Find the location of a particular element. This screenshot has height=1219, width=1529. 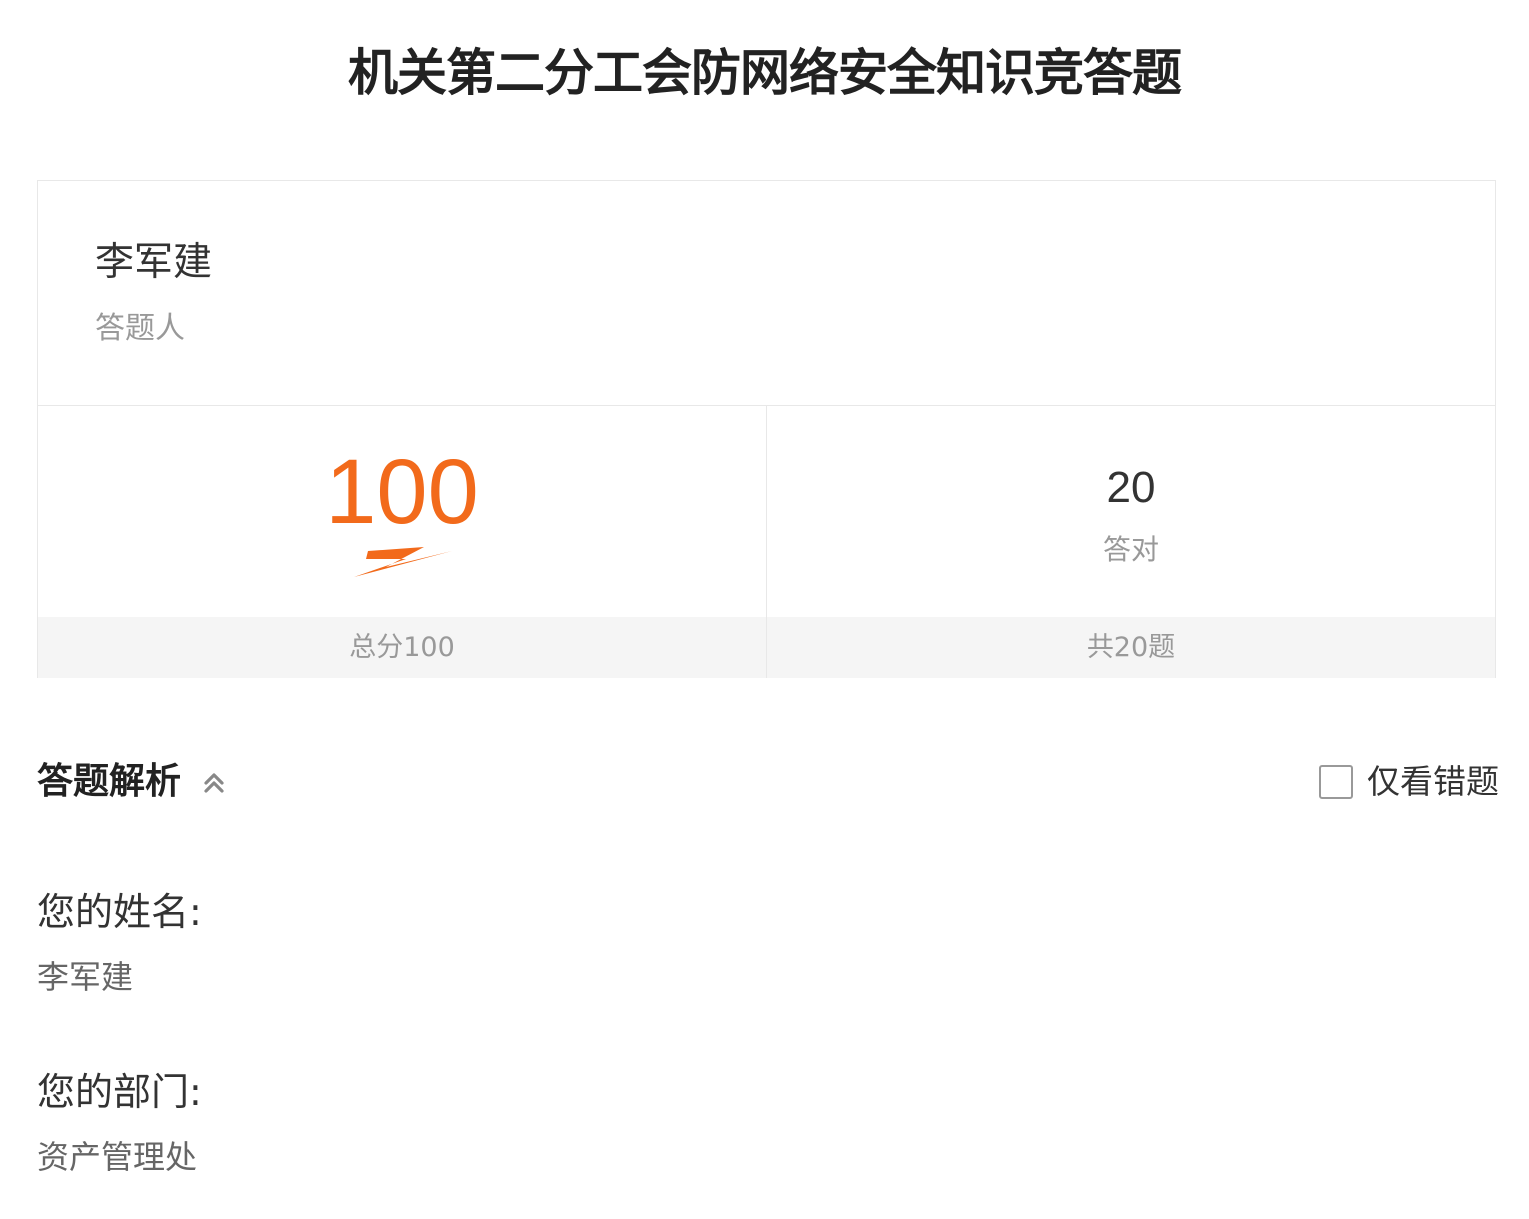

correct-count: 20 is located at coordinates (1131, 487).